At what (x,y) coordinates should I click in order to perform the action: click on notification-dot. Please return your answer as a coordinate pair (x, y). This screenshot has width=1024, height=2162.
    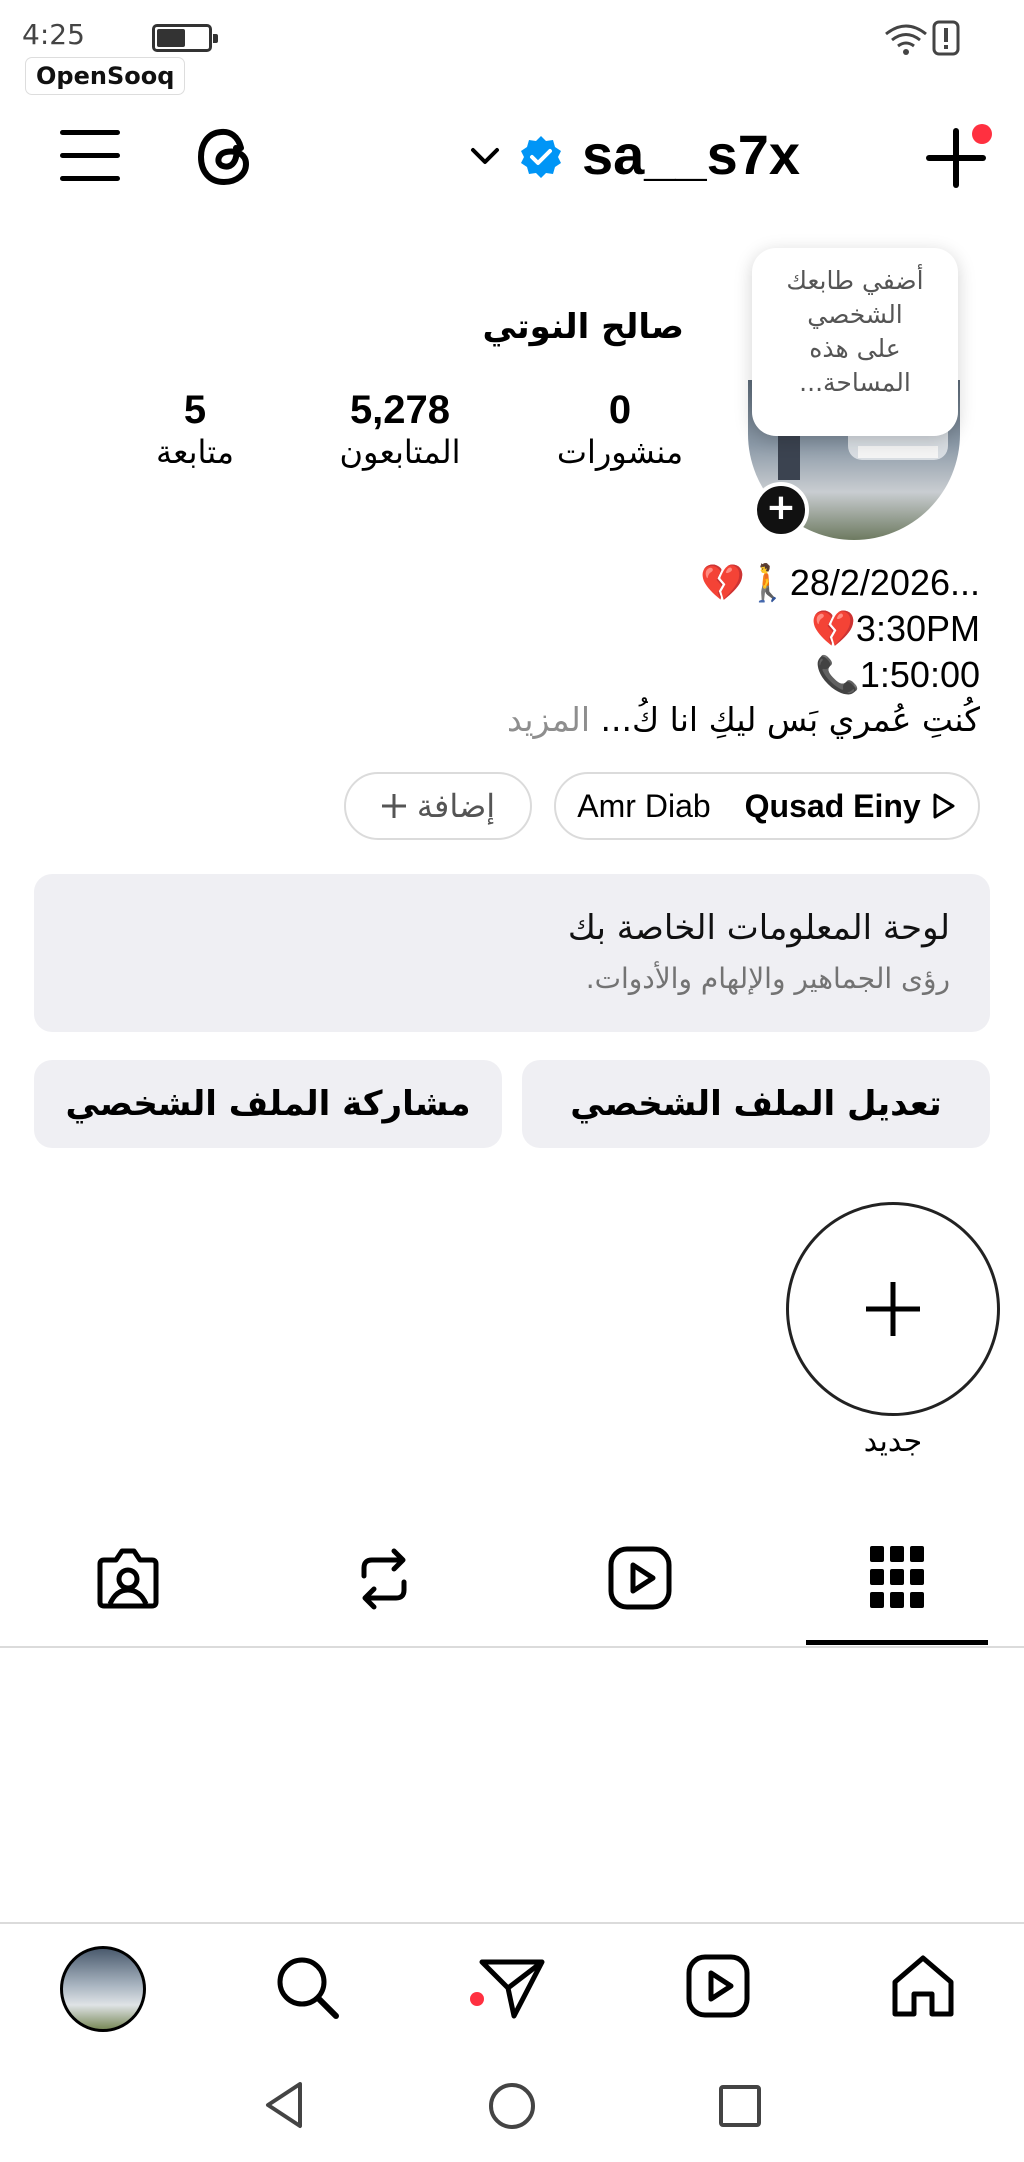
    Looking at the image, I should click on (982, 134).